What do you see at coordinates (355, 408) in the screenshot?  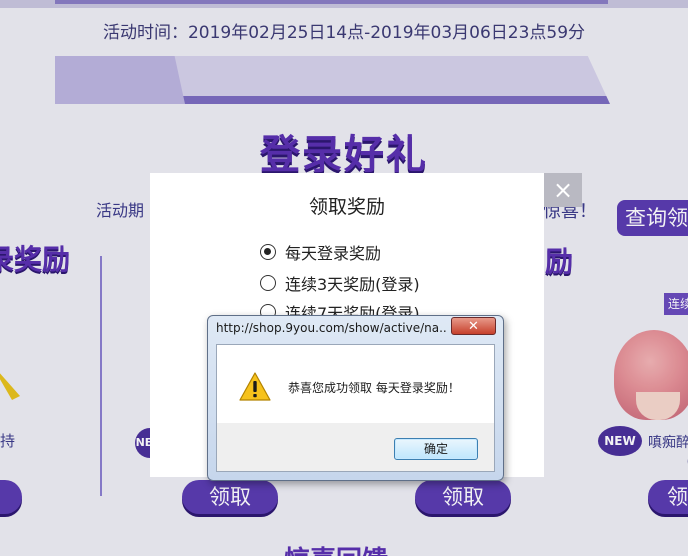 I see `alert-body: 恭喜您成功领取 每天登录奖励！ 确定` at bounding box center [355, 408].